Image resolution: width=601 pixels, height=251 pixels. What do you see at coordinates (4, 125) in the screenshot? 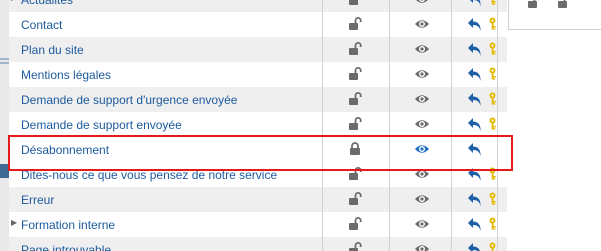
I see `left-sidebar-edge` at bounding box center [4, 125].